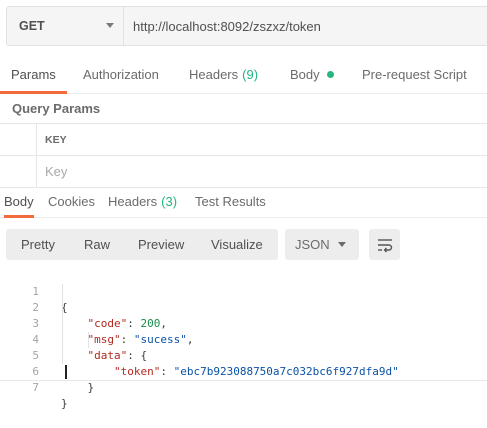  I want to click on headers-count: (3), so click(169, 201).